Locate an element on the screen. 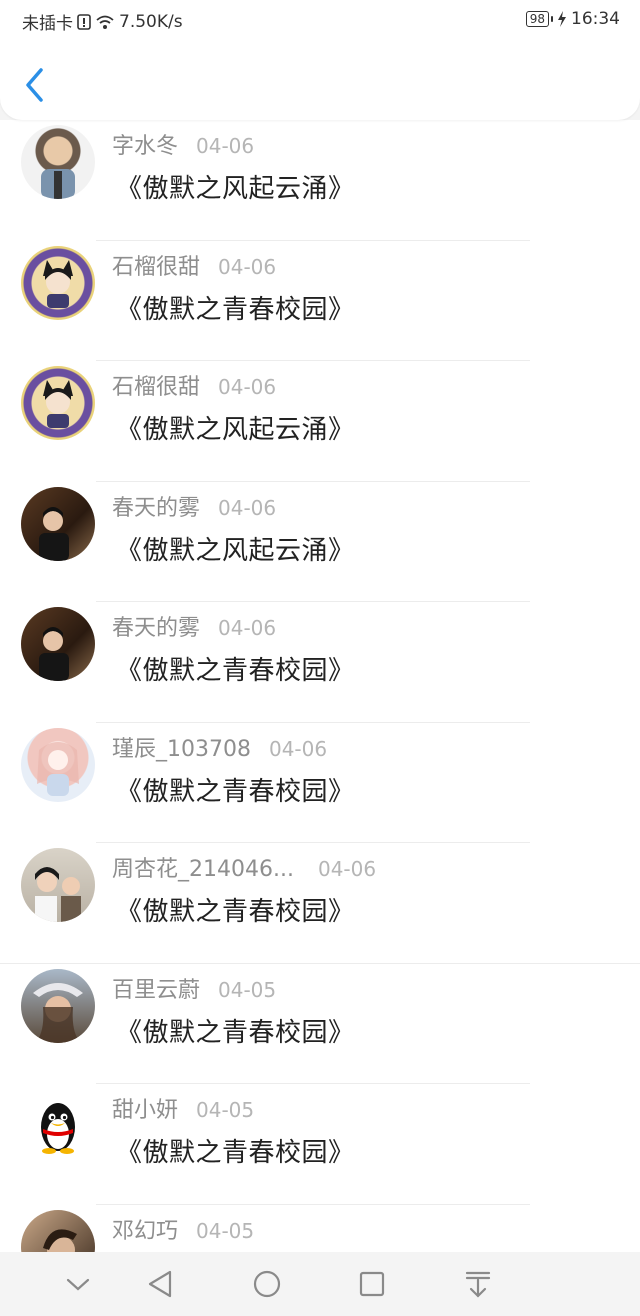  app-header: 未插卡 7.50K/s 98 16:34 is located at coordinates (320, 60).